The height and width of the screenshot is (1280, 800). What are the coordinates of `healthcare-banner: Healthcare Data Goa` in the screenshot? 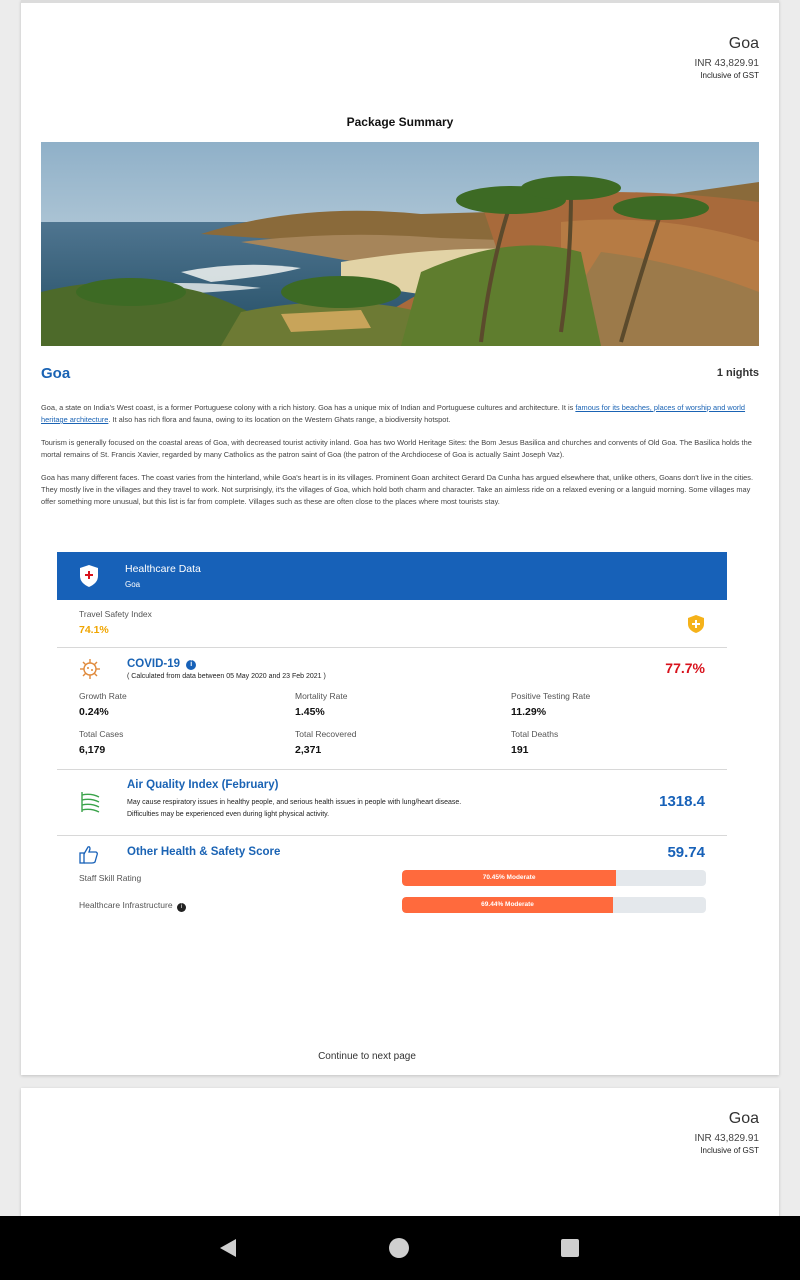 It's located at (392, 576).